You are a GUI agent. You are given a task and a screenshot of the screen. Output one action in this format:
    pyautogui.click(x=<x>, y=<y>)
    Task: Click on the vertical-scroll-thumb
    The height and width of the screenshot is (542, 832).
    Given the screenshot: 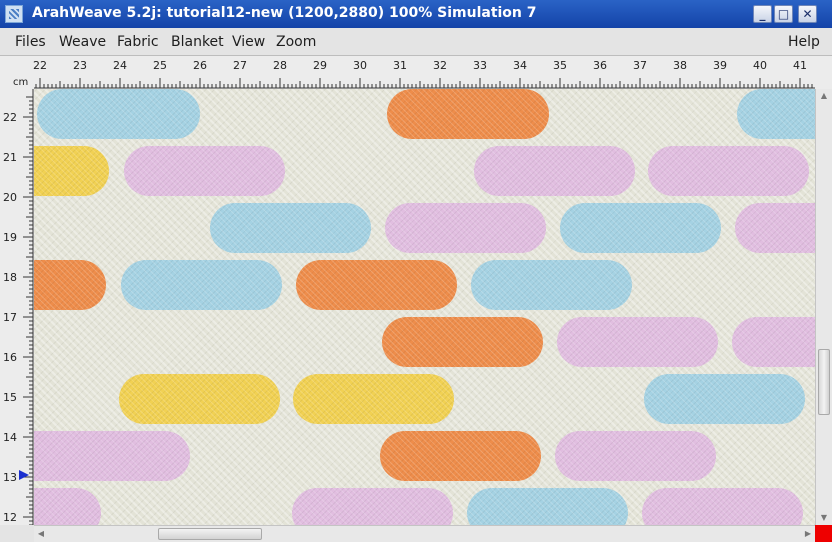 What is the action you would take?
    pyautogui.click(x=824, y=382)
    